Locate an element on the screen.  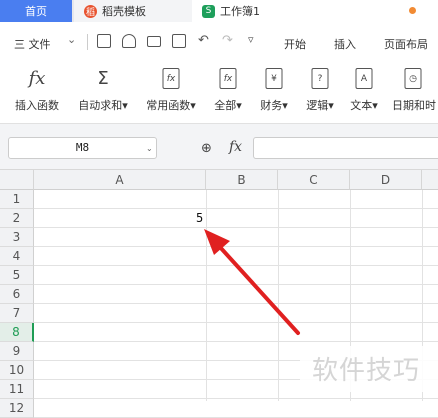
arrow-shaft is located at coordinates (258, 289).